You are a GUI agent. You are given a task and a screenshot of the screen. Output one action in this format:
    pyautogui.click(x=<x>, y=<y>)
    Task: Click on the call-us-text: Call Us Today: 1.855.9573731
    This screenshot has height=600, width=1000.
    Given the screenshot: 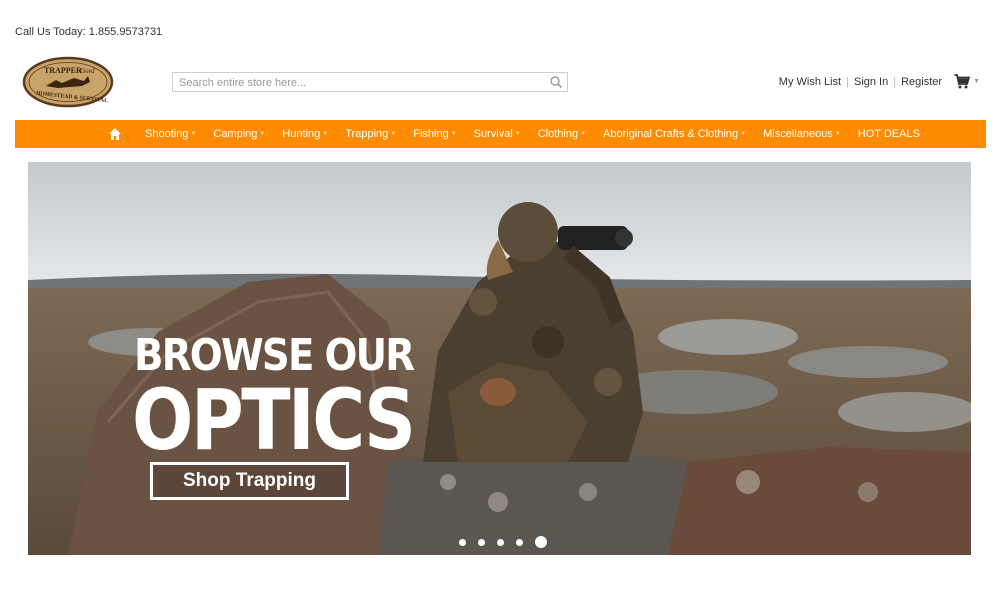 What is the action you would take?
    pyautogui.click(x=89, y=32)
    